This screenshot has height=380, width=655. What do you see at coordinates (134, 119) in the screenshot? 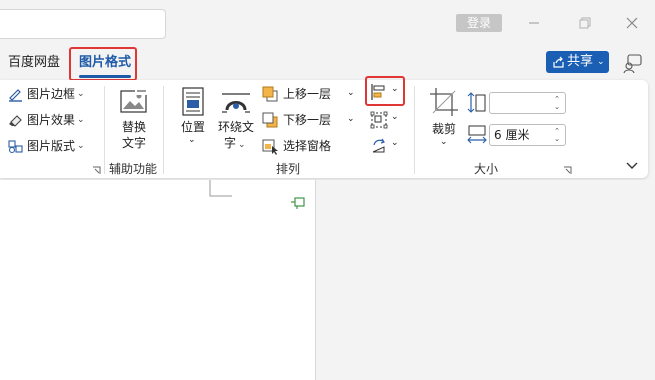
I see `alt-text-button: 替换 文字` at bounding box center [134, 119].